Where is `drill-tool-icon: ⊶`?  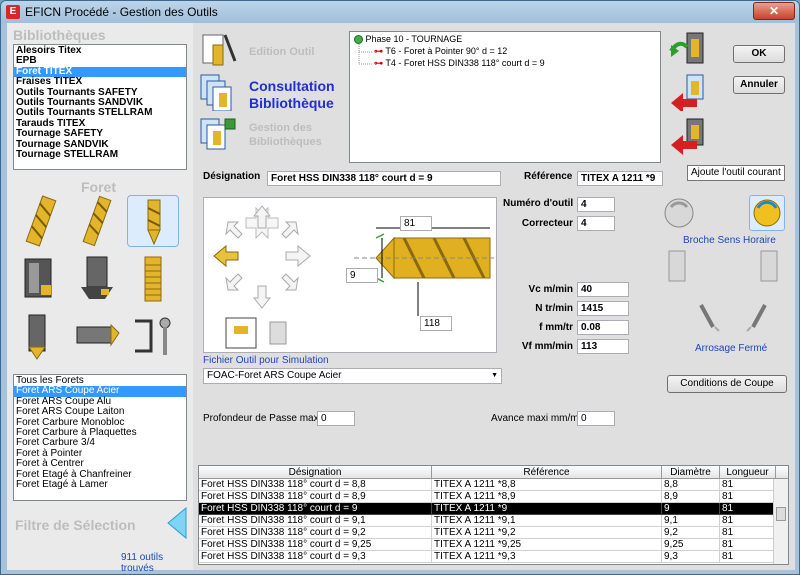
drill-tool-icon: ⊶ is located at coordinates (378, 51).